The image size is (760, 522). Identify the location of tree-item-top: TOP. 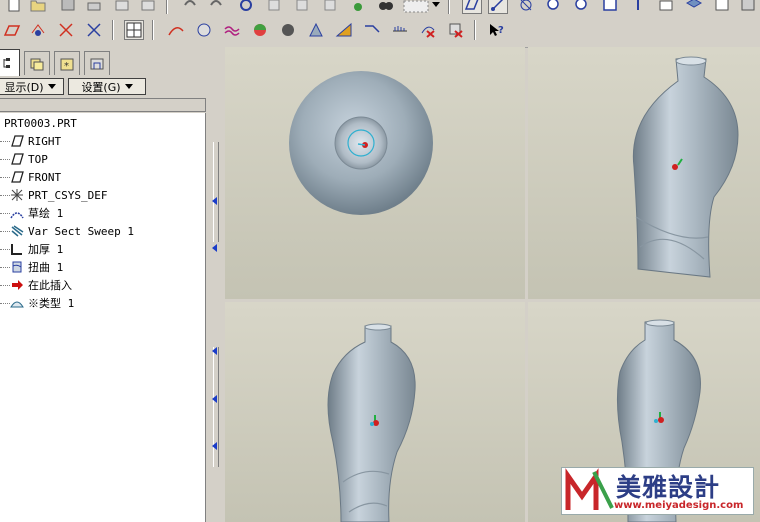
(100, 159).